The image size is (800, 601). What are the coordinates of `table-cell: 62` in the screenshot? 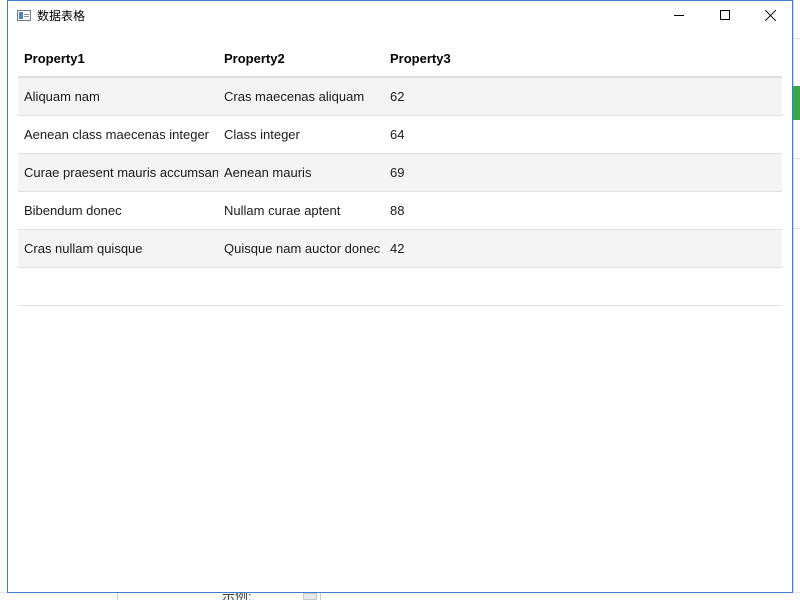 It's located at (583, 96).